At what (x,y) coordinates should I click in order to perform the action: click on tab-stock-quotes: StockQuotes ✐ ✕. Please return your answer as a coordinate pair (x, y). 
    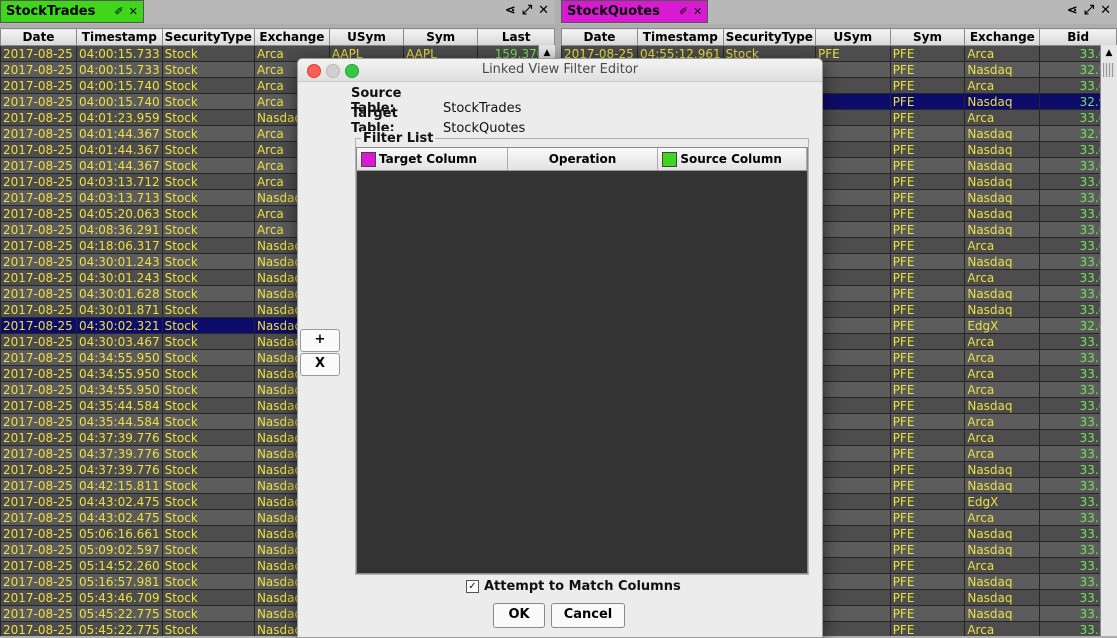
    Looking at the image, I should click on (635, 11).